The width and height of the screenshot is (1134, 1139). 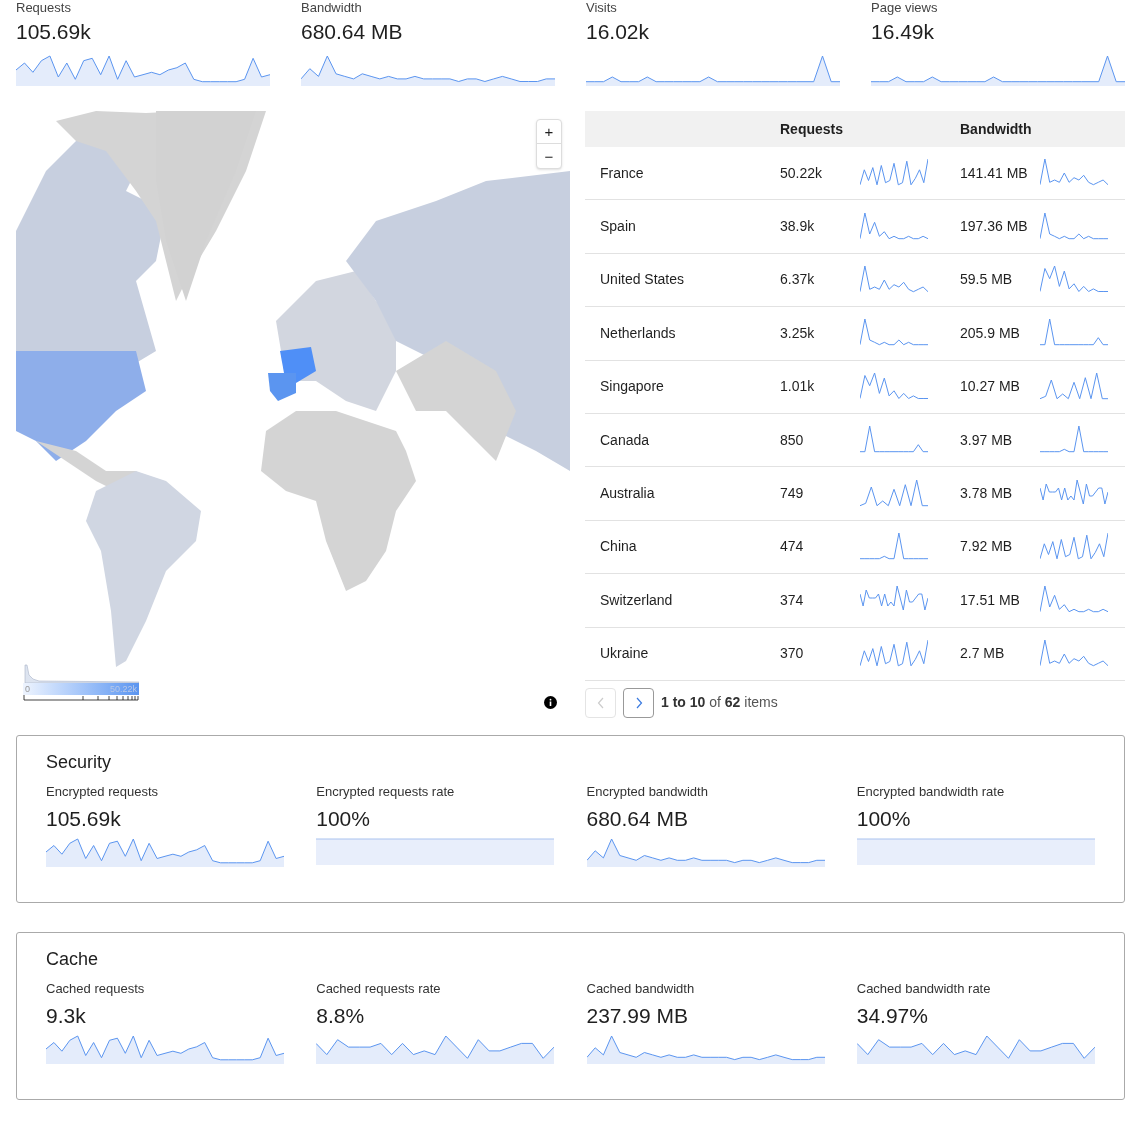 I want to click on table-cell-text: 1.01k, so click(x=798, y=387).